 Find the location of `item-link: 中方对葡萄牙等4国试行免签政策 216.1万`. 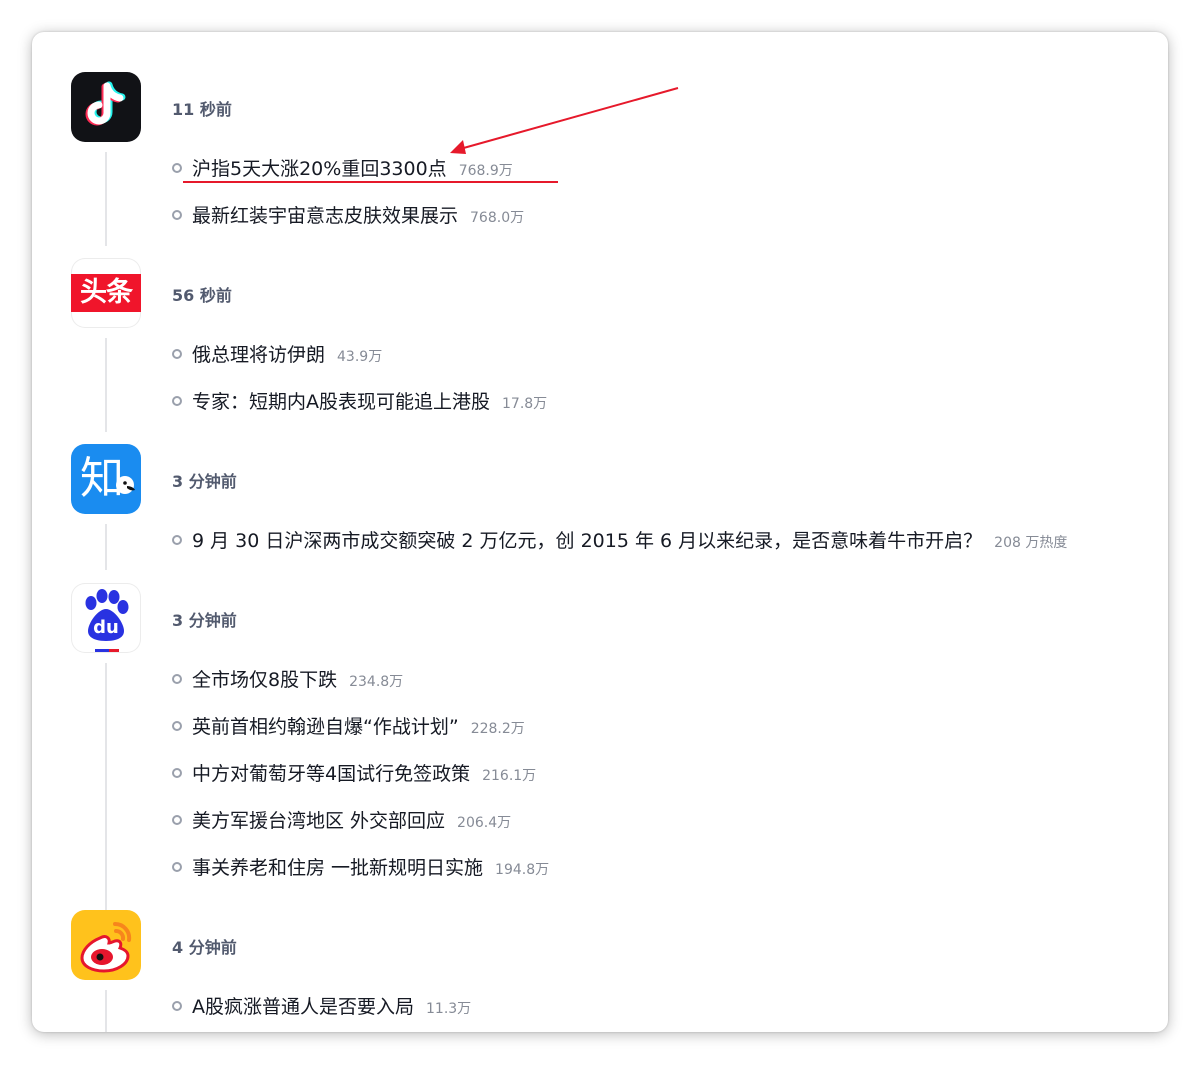

item-link: 中方对葡萄牙等4国试行免签政策 216.1万 is located at coordinates (364, 772).